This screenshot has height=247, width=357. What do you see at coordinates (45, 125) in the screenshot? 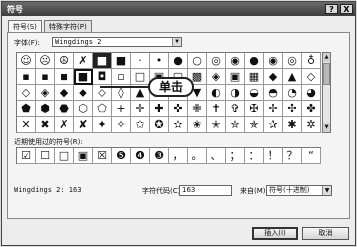
I see `symbol-cell: ✖` at bounding box center [45, 125].